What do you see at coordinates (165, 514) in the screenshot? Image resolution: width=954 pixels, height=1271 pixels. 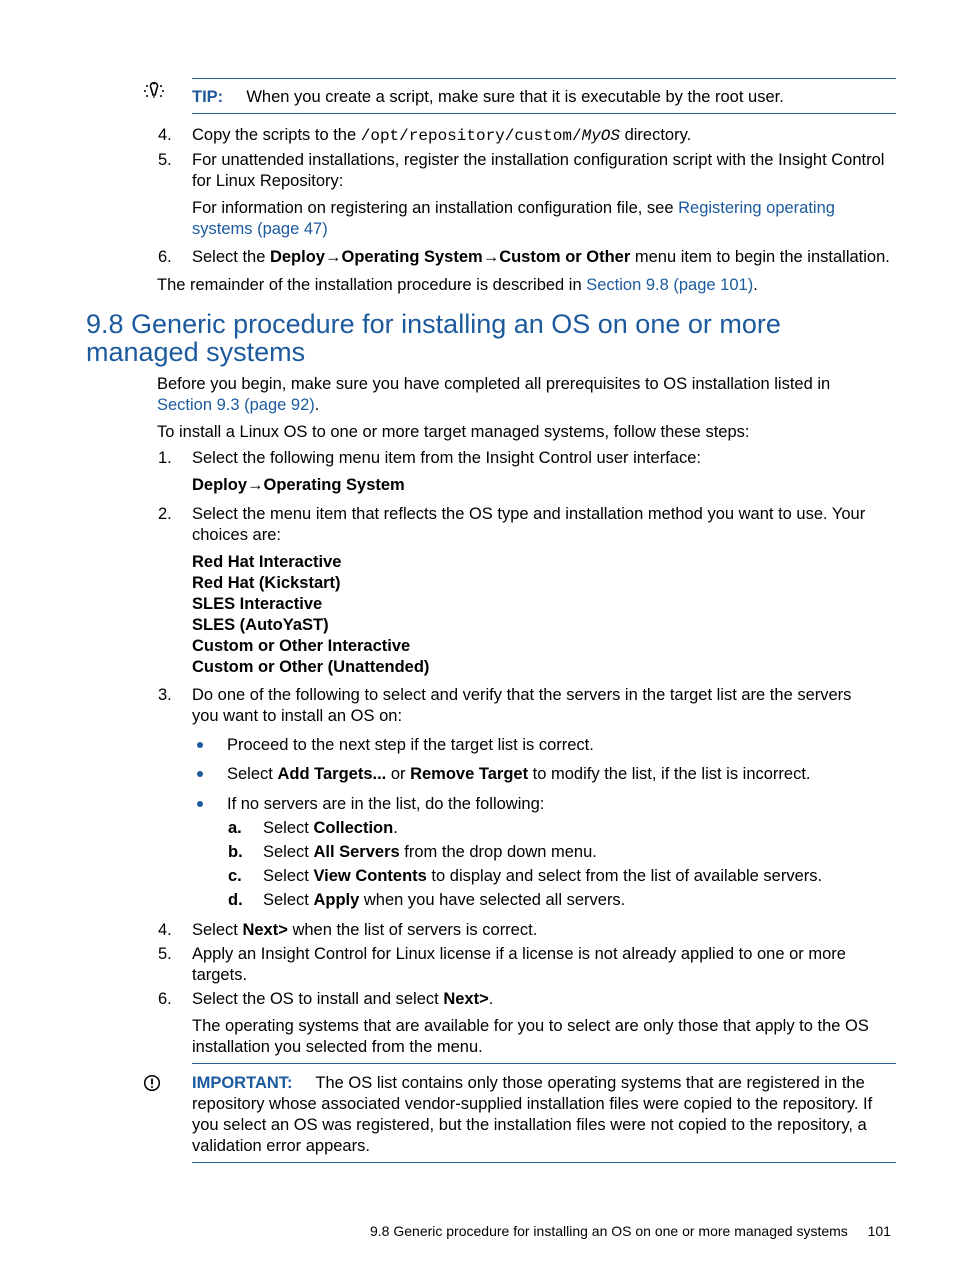 I see `step-number: 2.` at bounding box center [165, 514].